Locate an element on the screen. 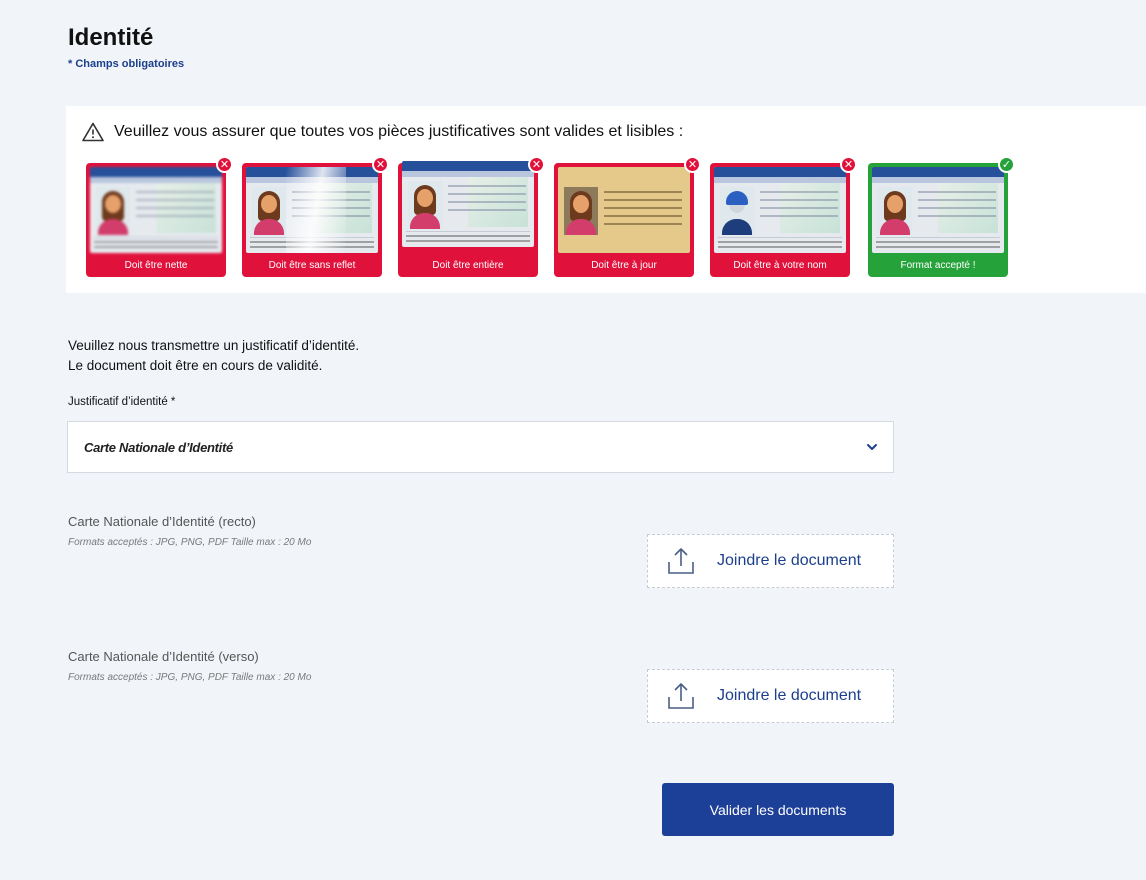 The width and height of the screenshot is (1146, 880). example-card-blurry: Doit être nette ✕ is located at coordinates (159, 216).